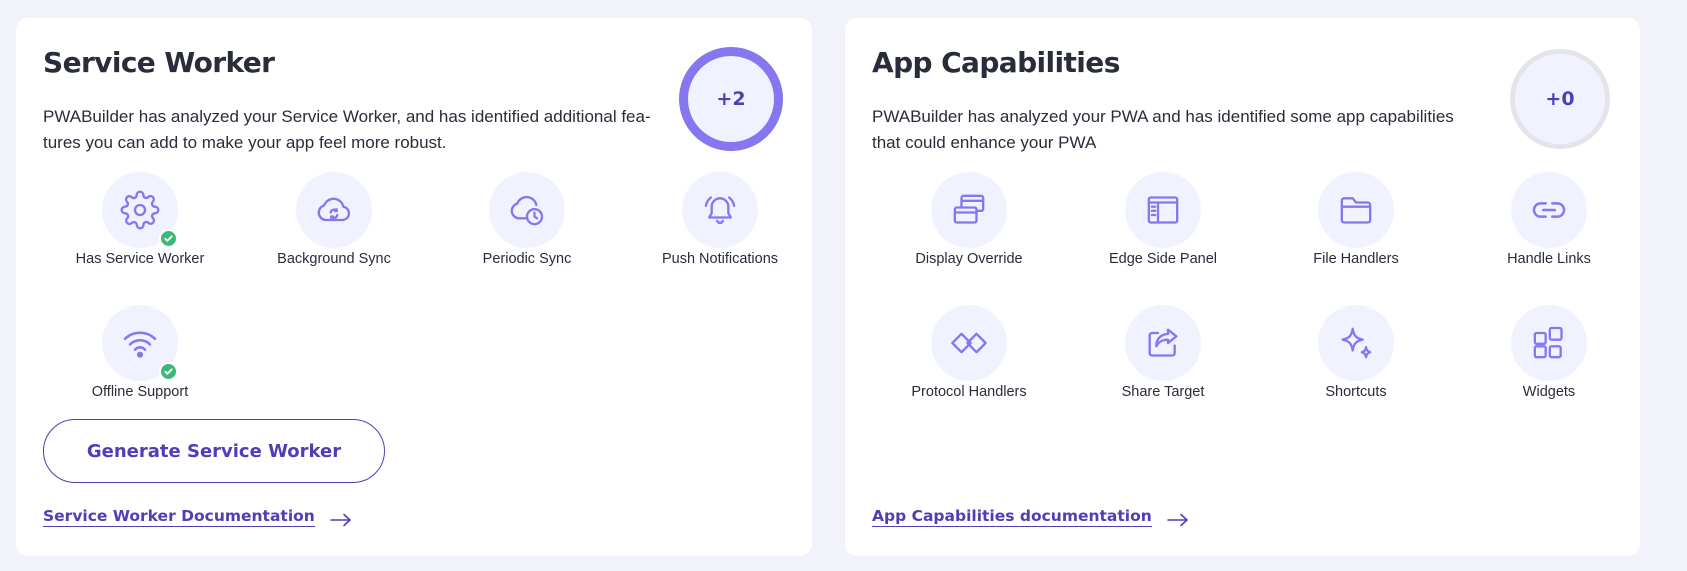 Image resolution: width=1687 pixels, height=571 pixels. I want to click on protocol-icon, so click(969, 343).